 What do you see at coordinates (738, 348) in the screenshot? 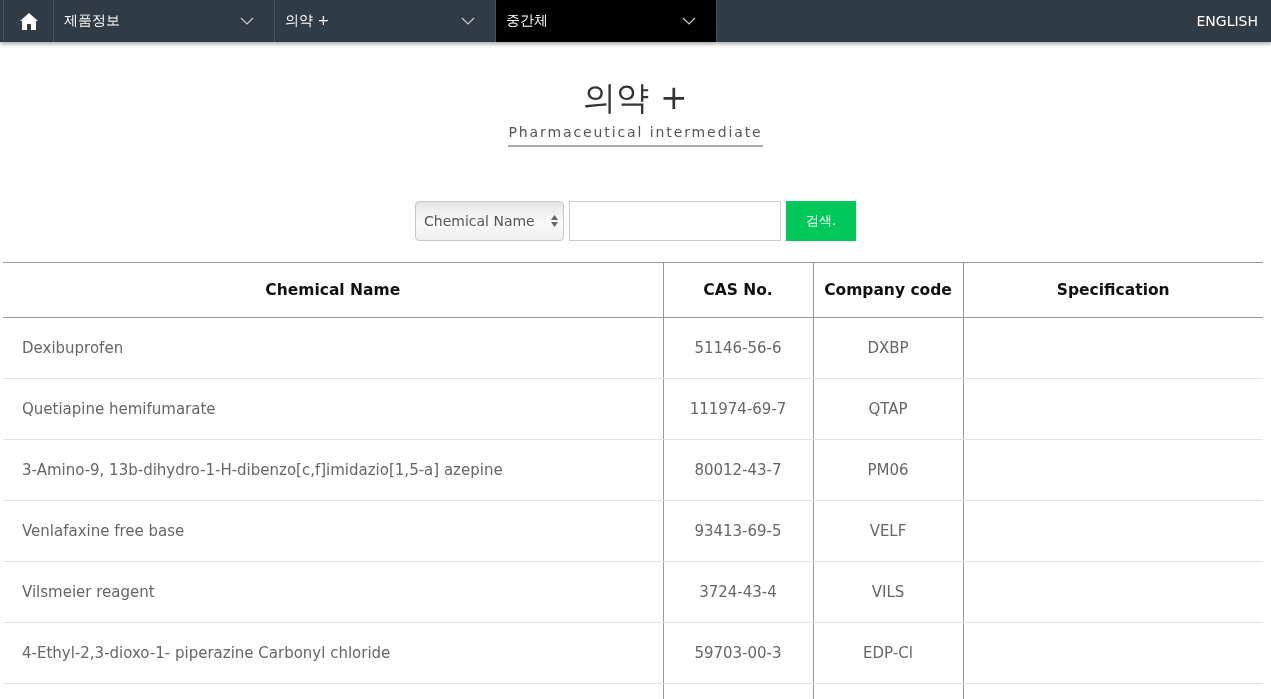
I see `table-cell: 51146-56-6` at bounding box center [738, 348].